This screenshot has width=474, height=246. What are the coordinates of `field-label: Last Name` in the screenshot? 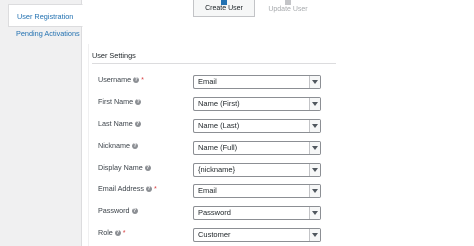 It's located at (115, 123).